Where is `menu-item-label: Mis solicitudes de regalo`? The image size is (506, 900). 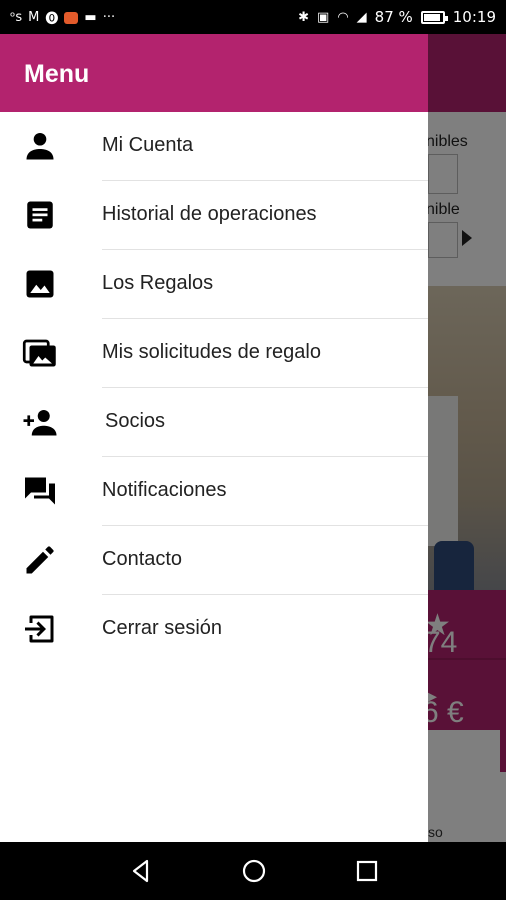
menu-item-label: Mis solicitudes de regalo is located at coordinates (211, 352).